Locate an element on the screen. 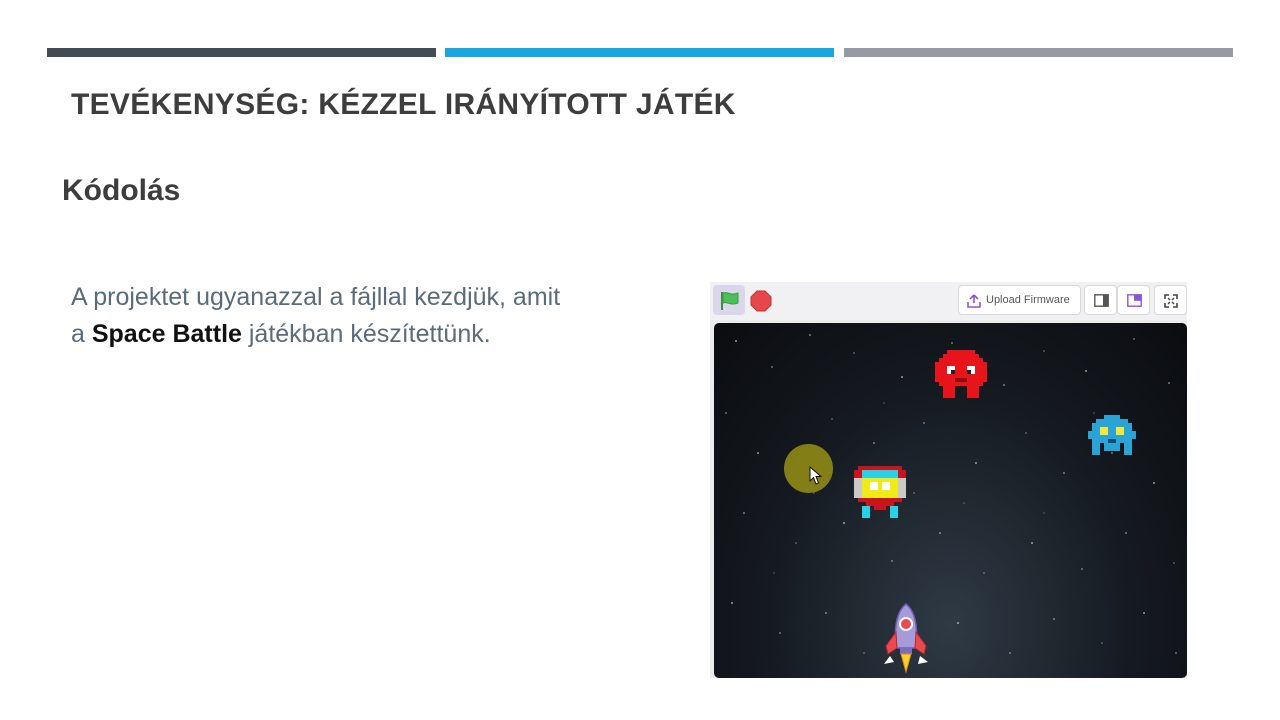  fullscreen-button is located at coordinates (1170, 300).